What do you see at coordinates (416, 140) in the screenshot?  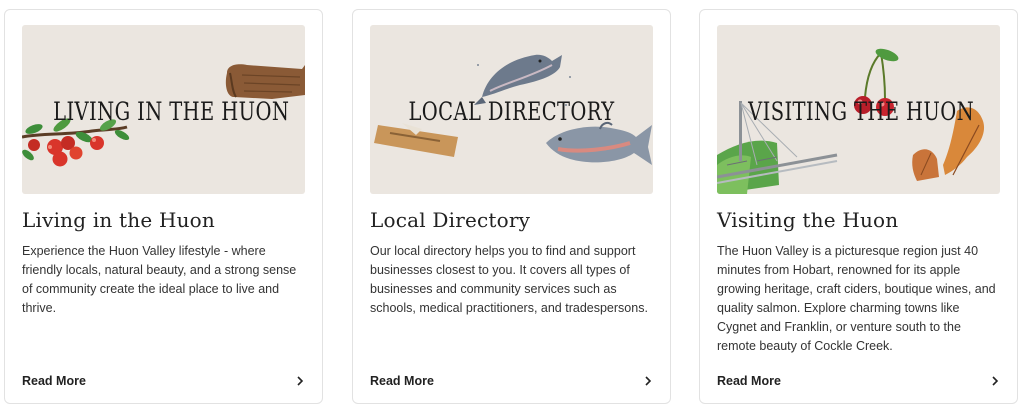 I see `cutting-board-illustration` at bounding box center [416, 140].